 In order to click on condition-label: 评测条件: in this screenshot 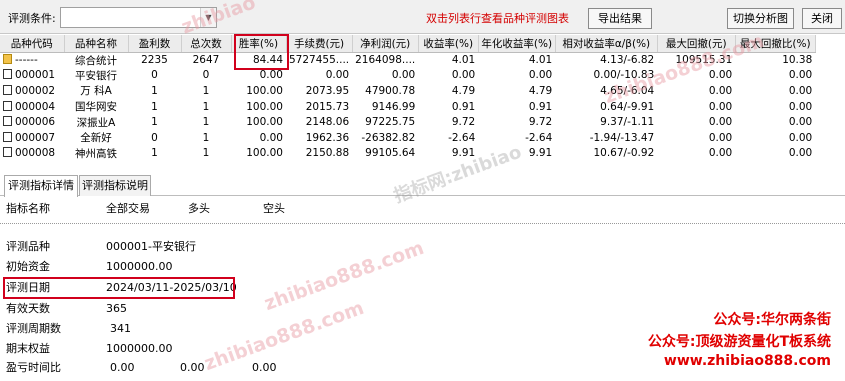, I will do `click(32, 18)`.